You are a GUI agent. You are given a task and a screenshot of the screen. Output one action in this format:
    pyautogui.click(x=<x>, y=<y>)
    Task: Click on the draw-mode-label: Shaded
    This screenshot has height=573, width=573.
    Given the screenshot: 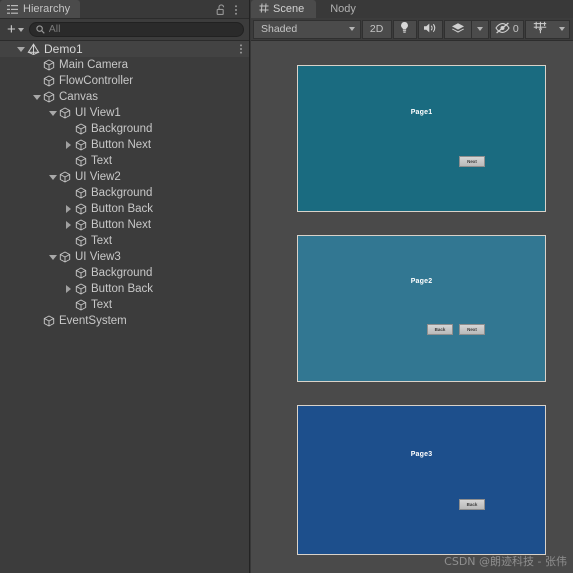 What is the action you would take?
    pyautogui.click(x=279, y=29)
    